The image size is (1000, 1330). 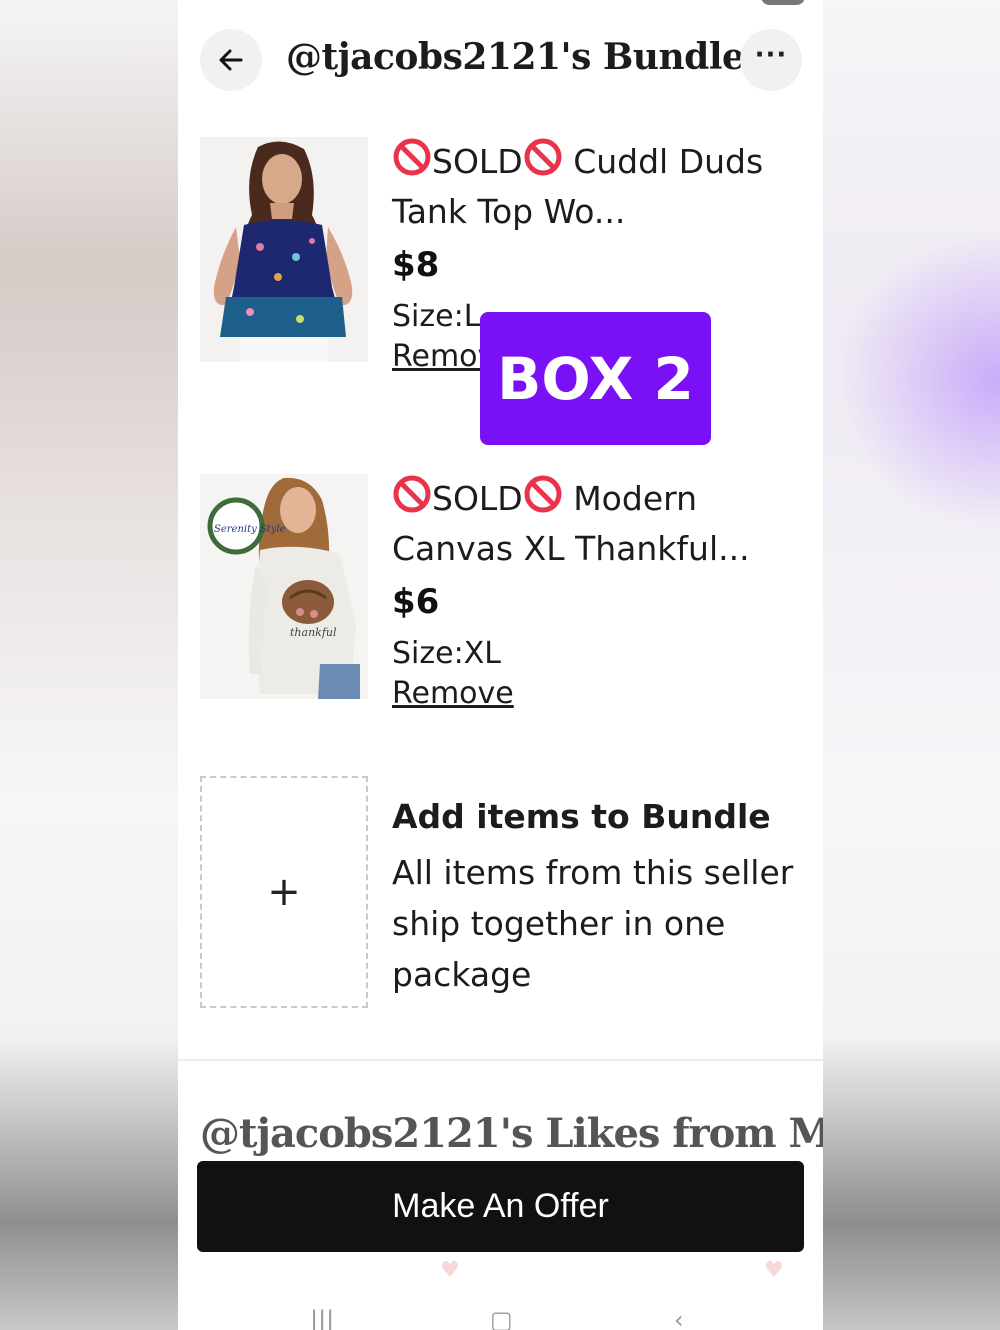 I want to click on plus-icon: +, so click(x=284, y=892).